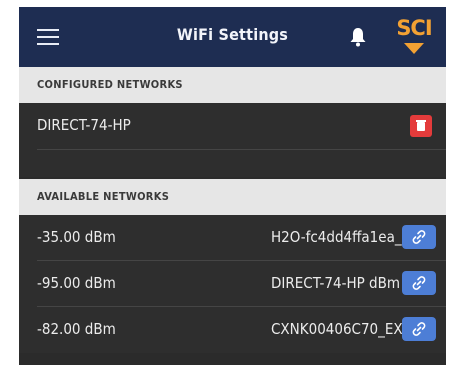 The width and height of the screenshot is (450, 379). I want to click on available-network-row: -95.00 dBm DIRECT-74-HP dBm, so click(232, 284).